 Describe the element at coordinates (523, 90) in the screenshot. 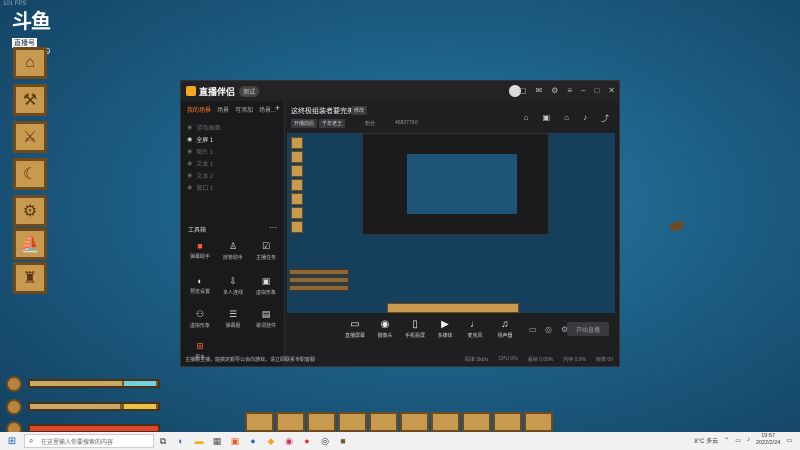

I see `skin-icon: ▢` at that location.